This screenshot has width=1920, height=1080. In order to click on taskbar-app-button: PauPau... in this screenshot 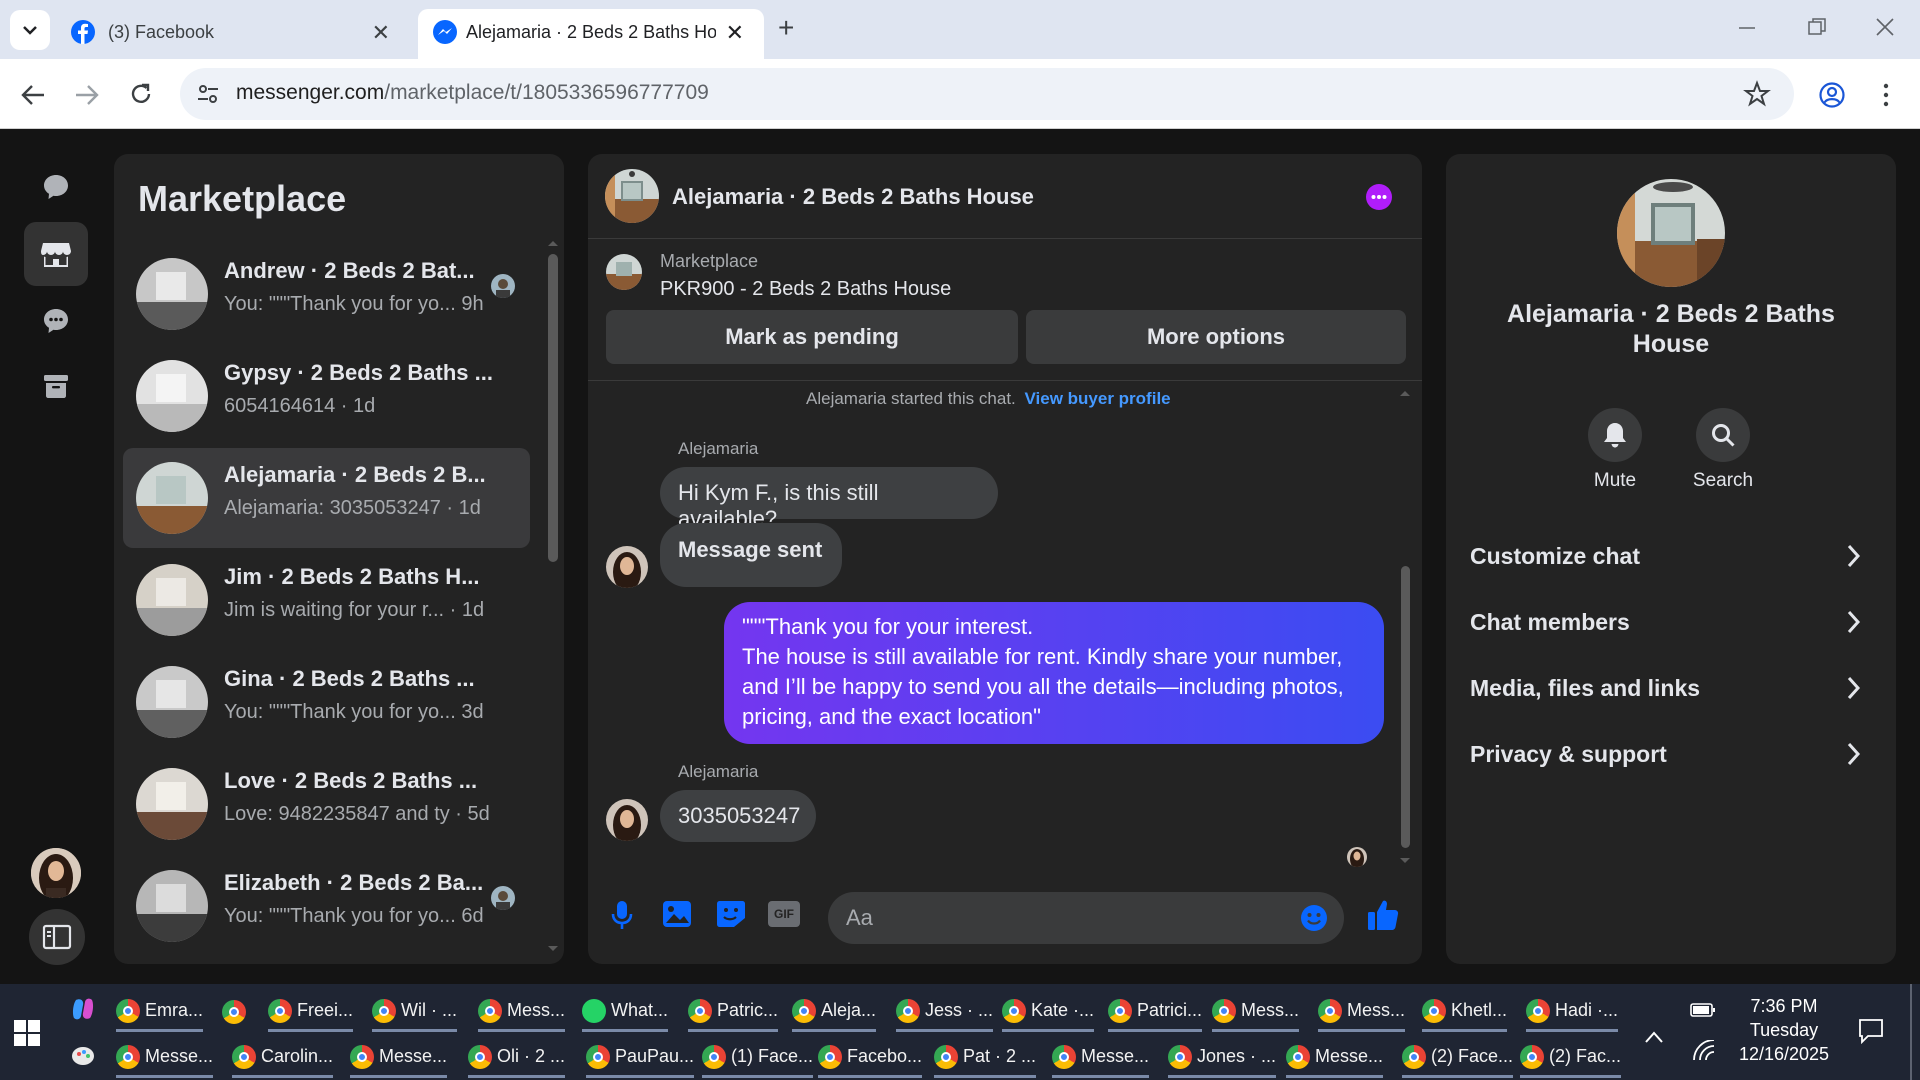, I will do `click(640, 1058)`.